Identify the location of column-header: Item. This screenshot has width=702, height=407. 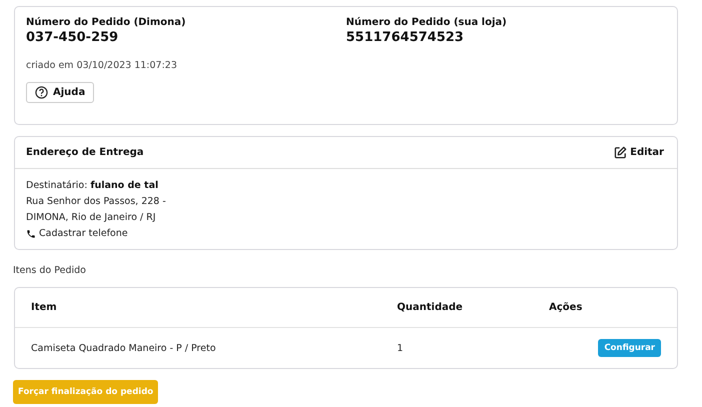
(44, 307).